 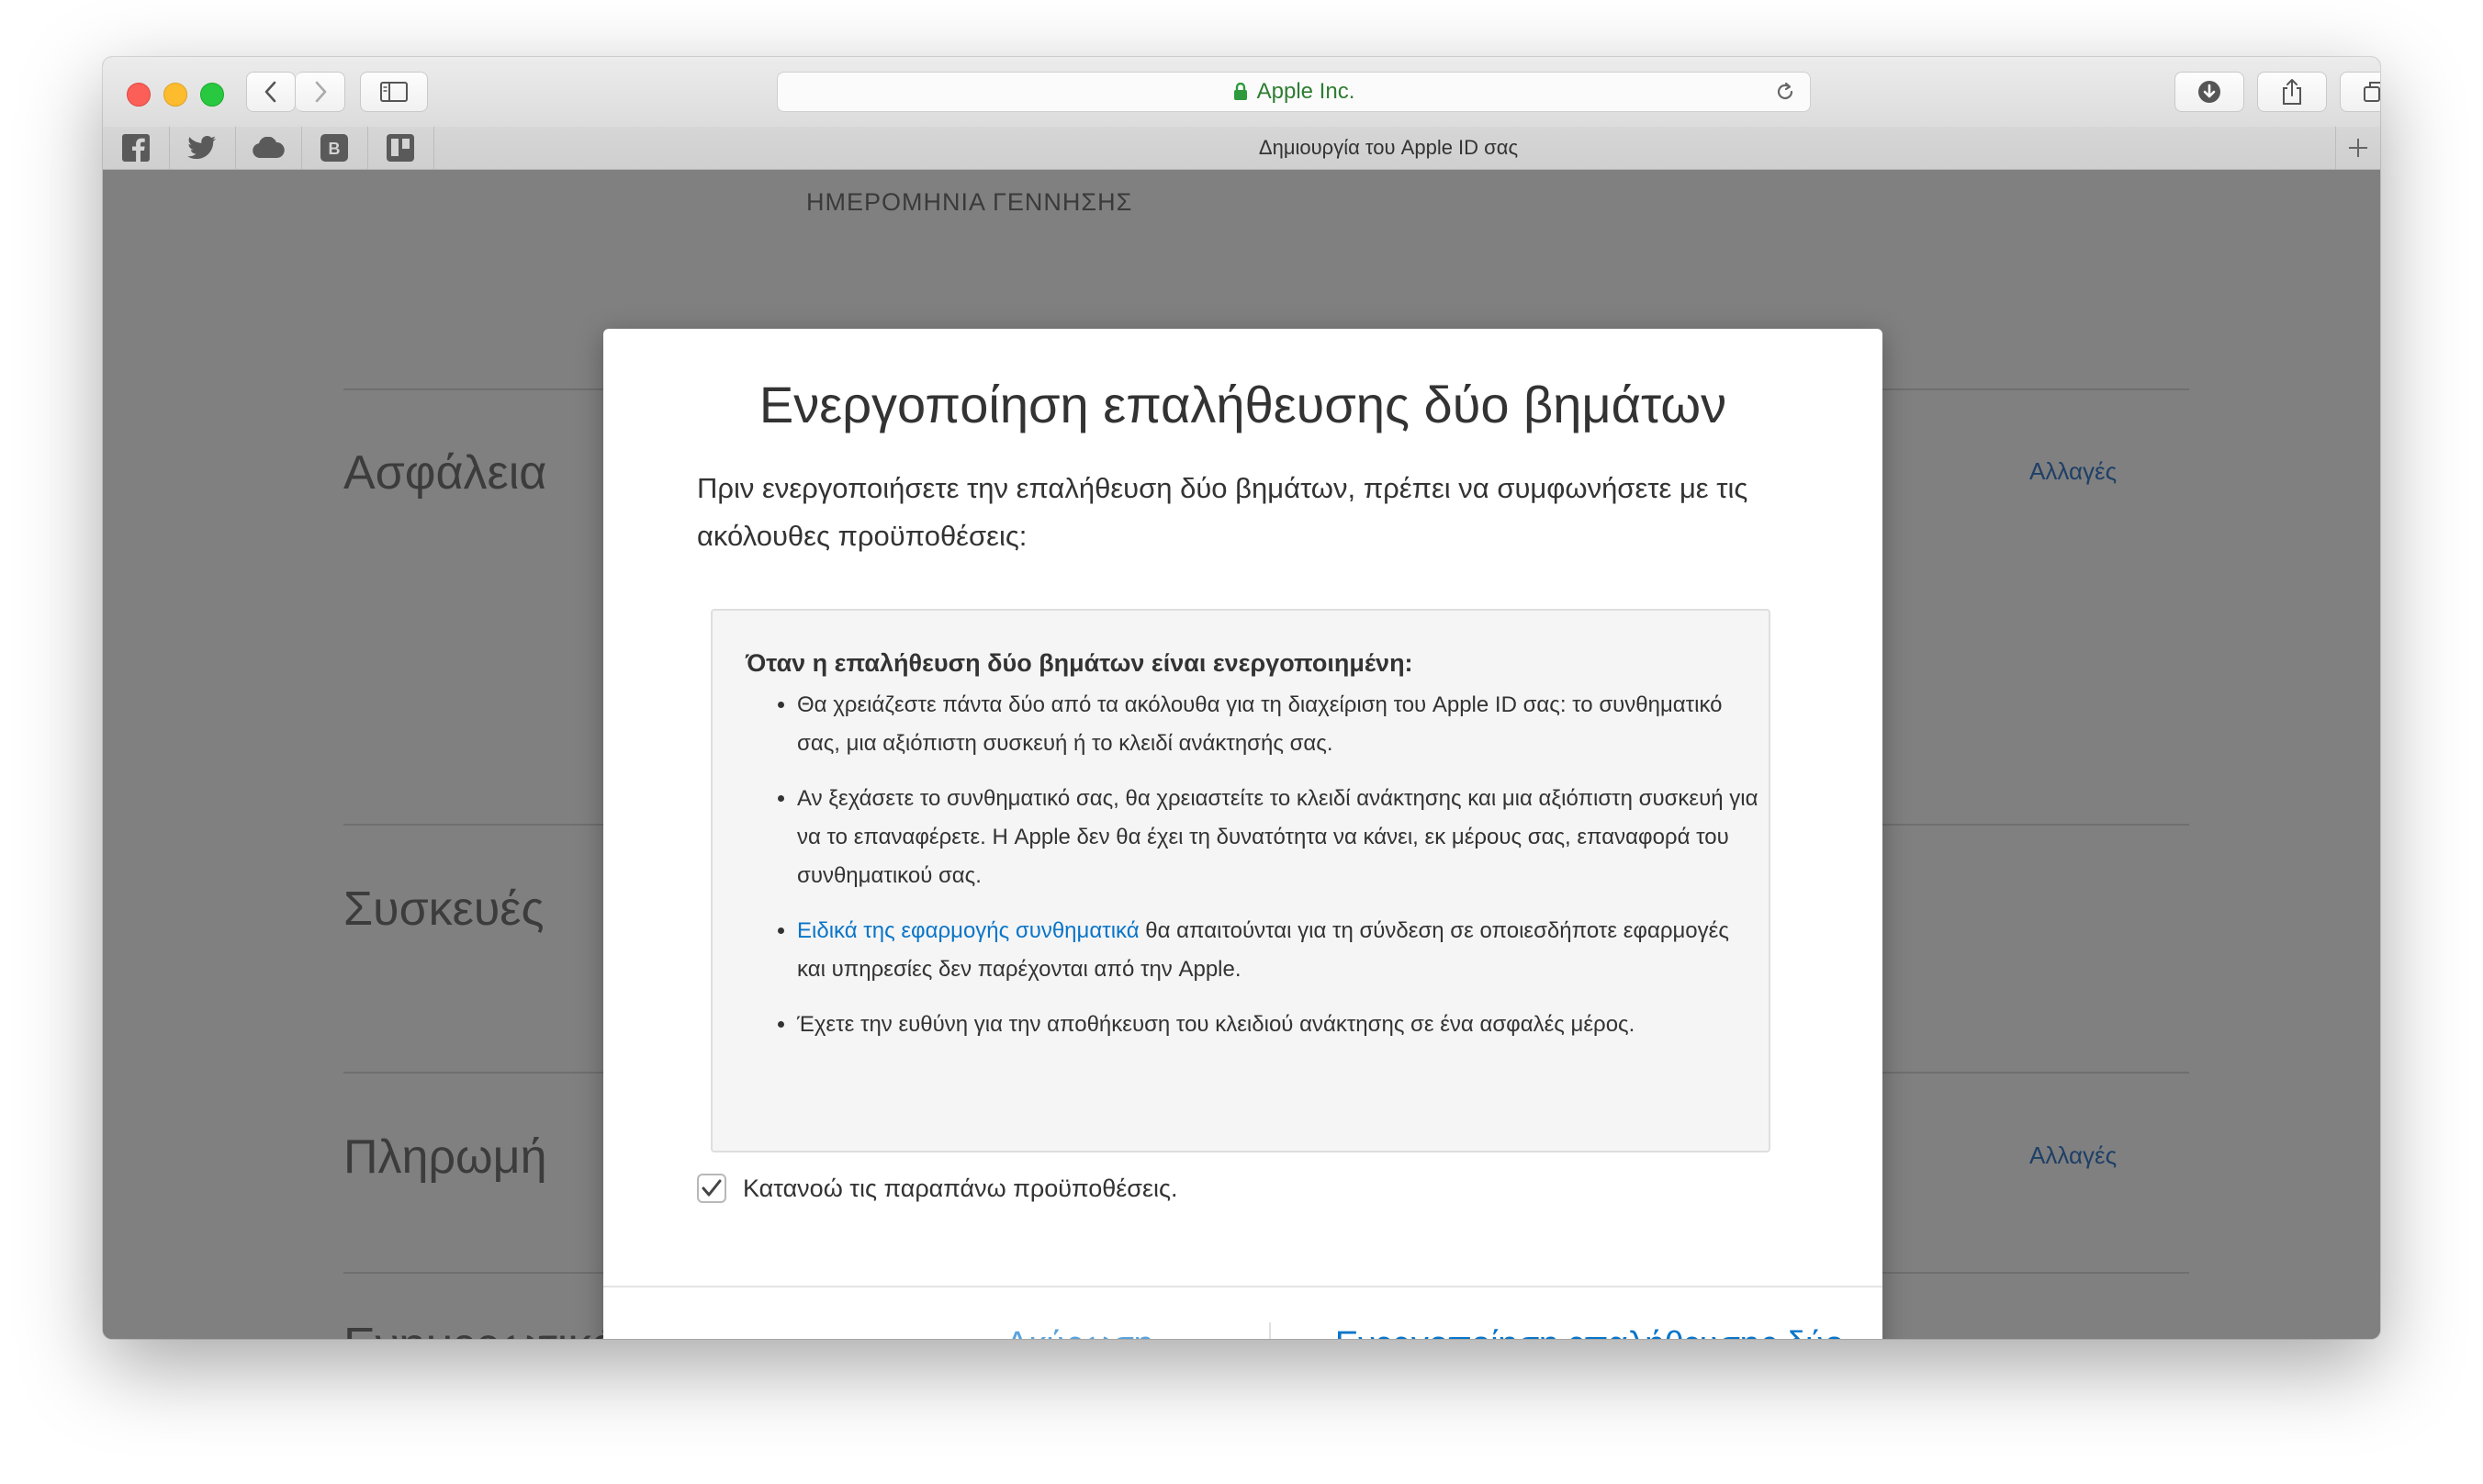 What do you see at coordinates (969, 202) in the screenshot?
I see `dob-label: ΗΜΕΡΟΜΗΝΙΑ ΓΕΝΝΗΣΗΣ` at bounding box center [969, 202].